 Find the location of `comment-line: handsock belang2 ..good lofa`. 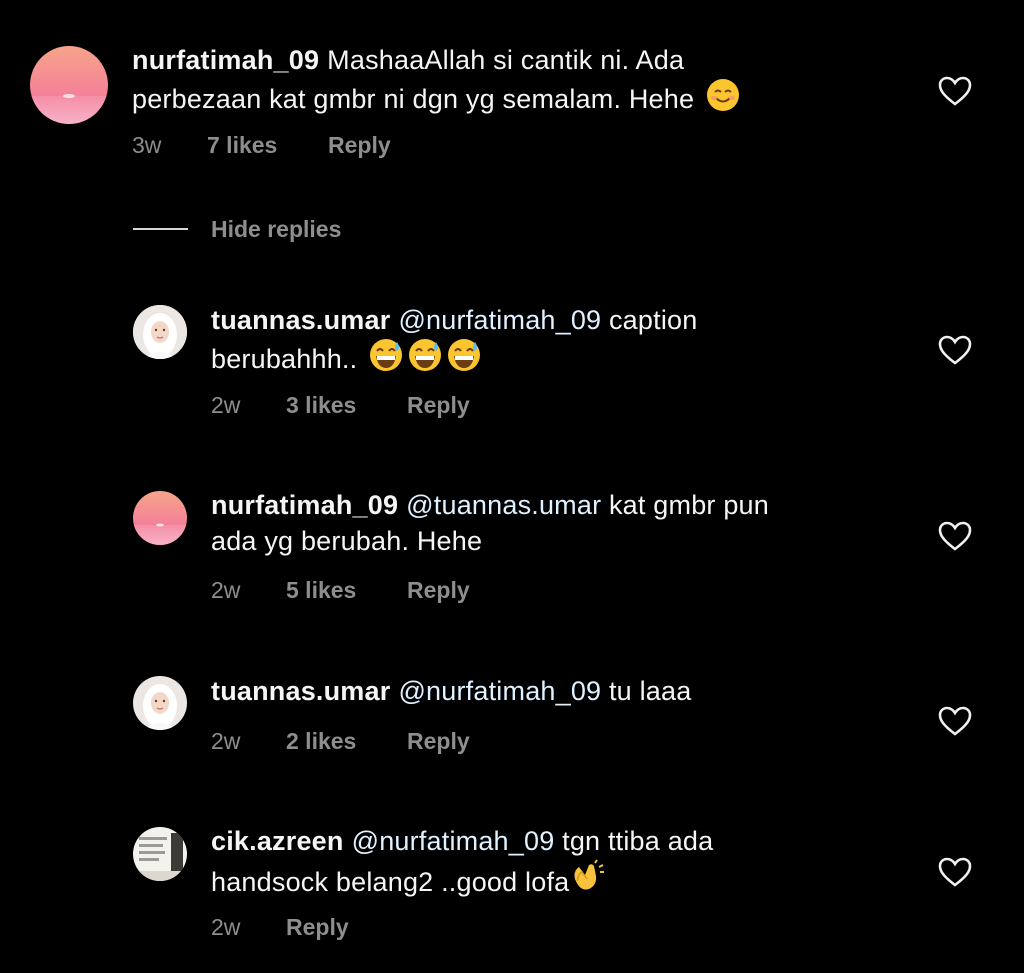

comment-line: handsock belang2 ..good lofa is located at coordinates (390, 882).